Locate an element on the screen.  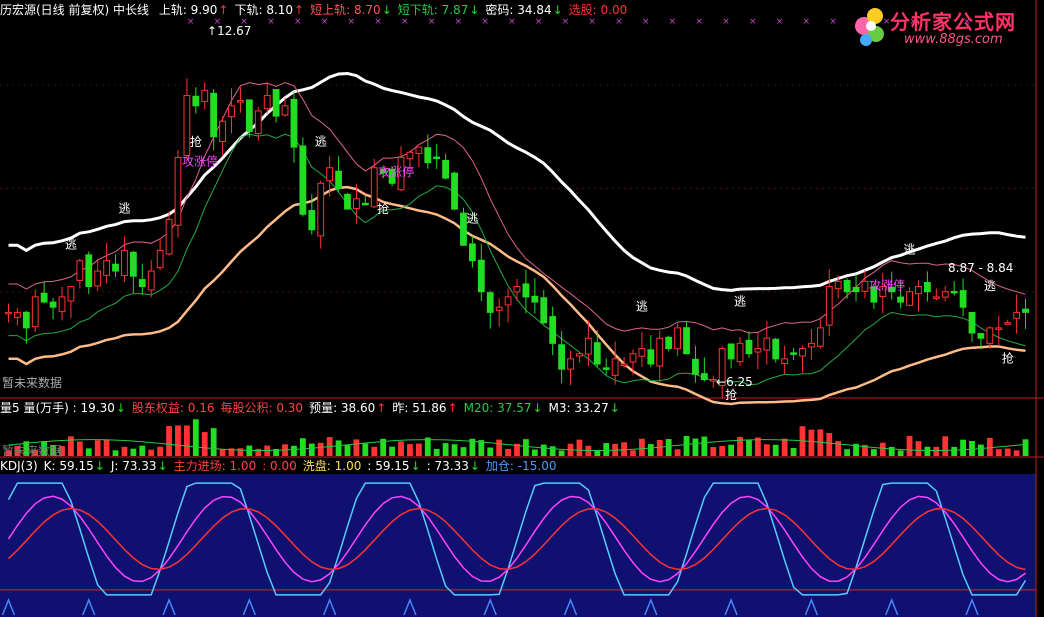
volume-param-4-arrow: ↑ is located at coordinates (452, 408).